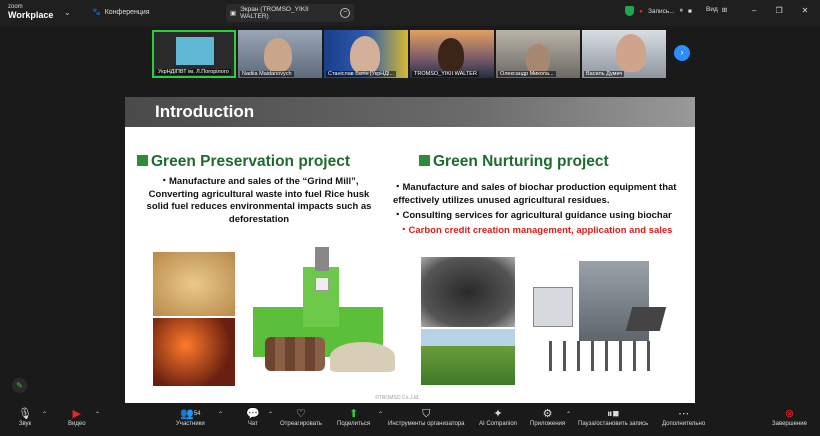 This screenshot has height=436, width=820. What do you see at coordinates (187, 414) in the screenshot?
I see `people-icon: 👥` at bounding box center [187, 414].